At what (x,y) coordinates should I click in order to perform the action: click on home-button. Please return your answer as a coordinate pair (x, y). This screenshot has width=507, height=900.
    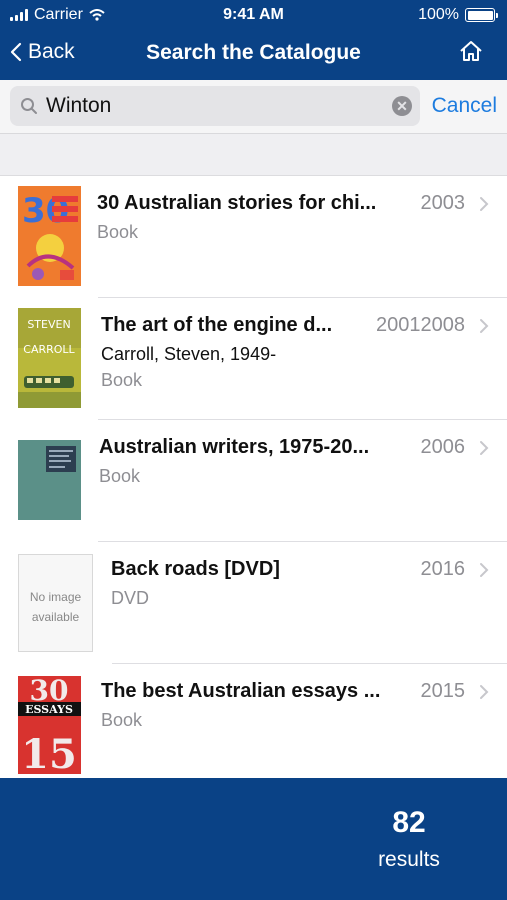
    Looking at the image, I should click on (471, 53).